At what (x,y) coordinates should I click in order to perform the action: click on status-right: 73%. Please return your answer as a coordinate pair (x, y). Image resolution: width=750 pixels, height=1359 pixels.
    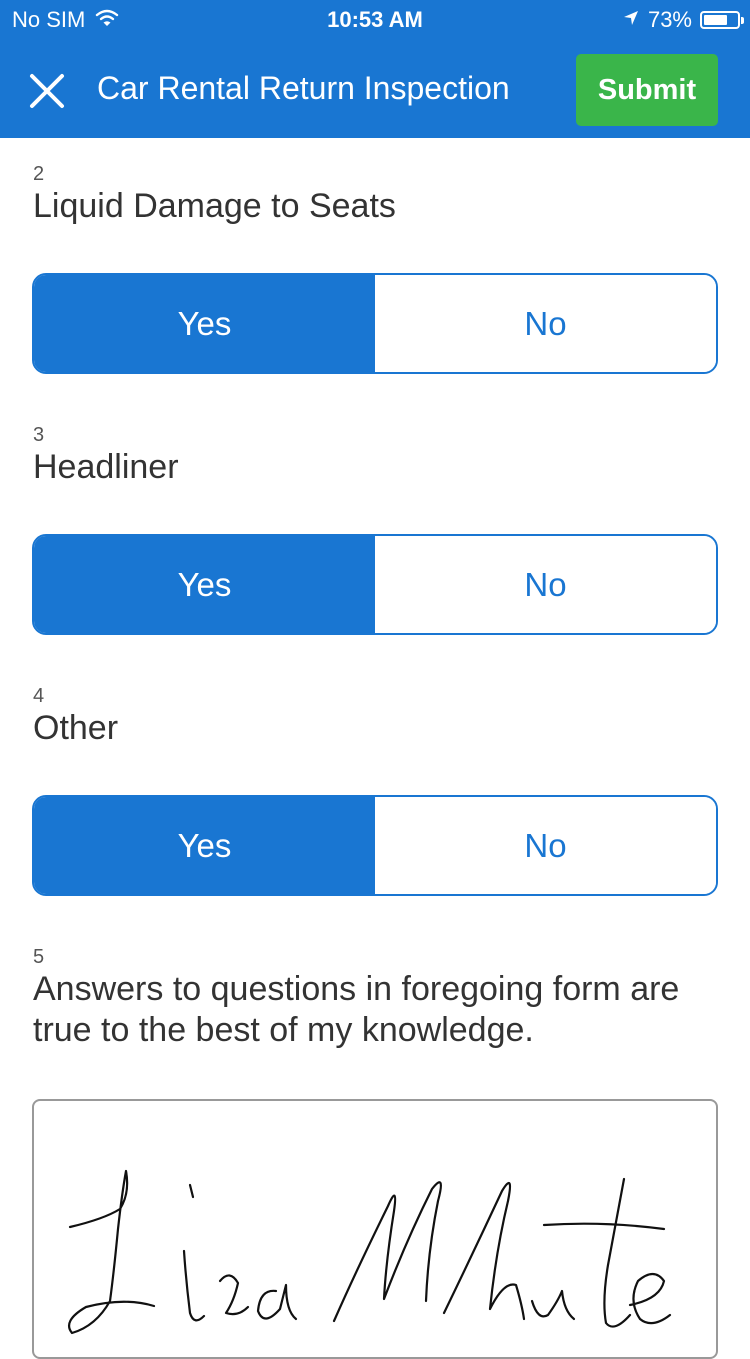
    Looking at the image, I should click on (683, 20).